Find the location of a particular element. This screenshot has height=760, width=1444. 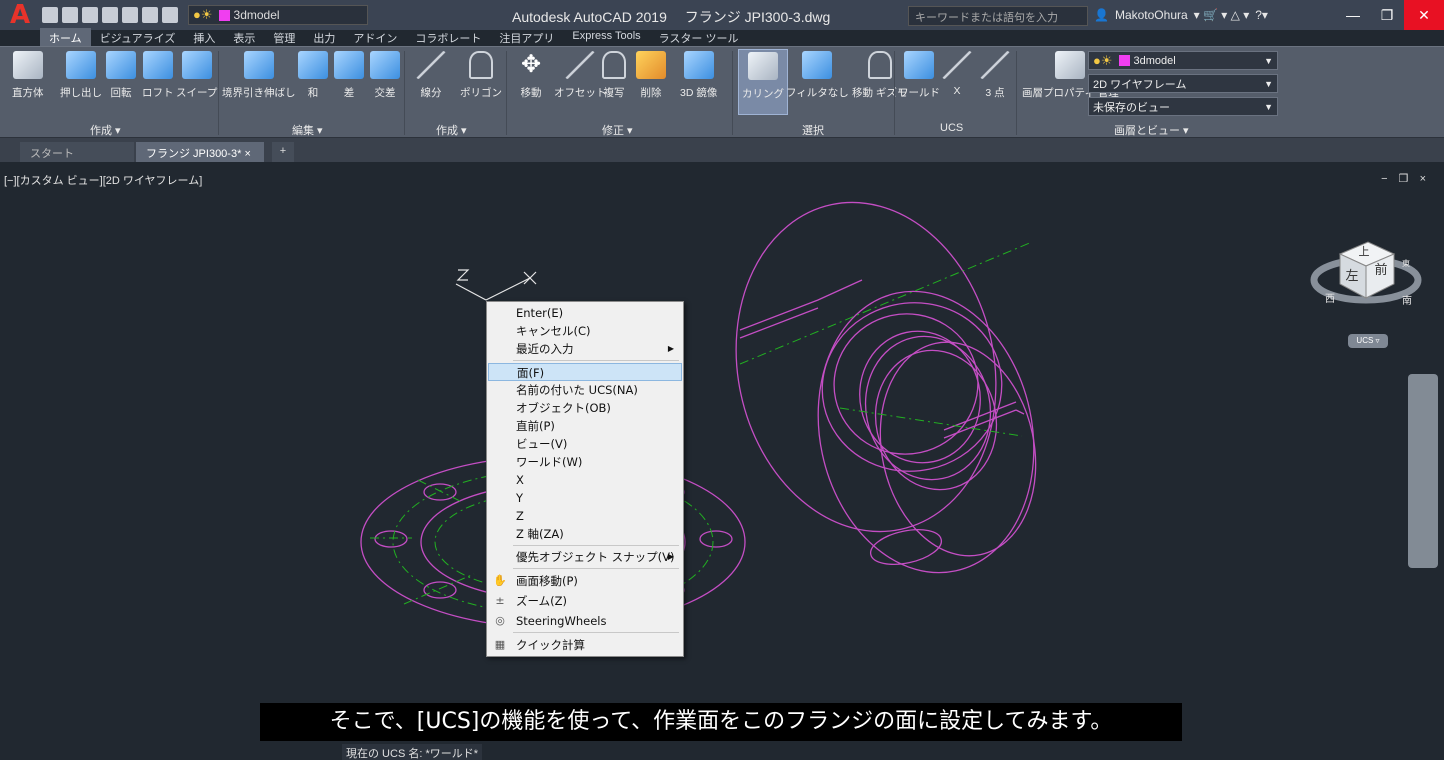

panel-label-modify: 修正 ▾ is located at coordinates (617, 130).